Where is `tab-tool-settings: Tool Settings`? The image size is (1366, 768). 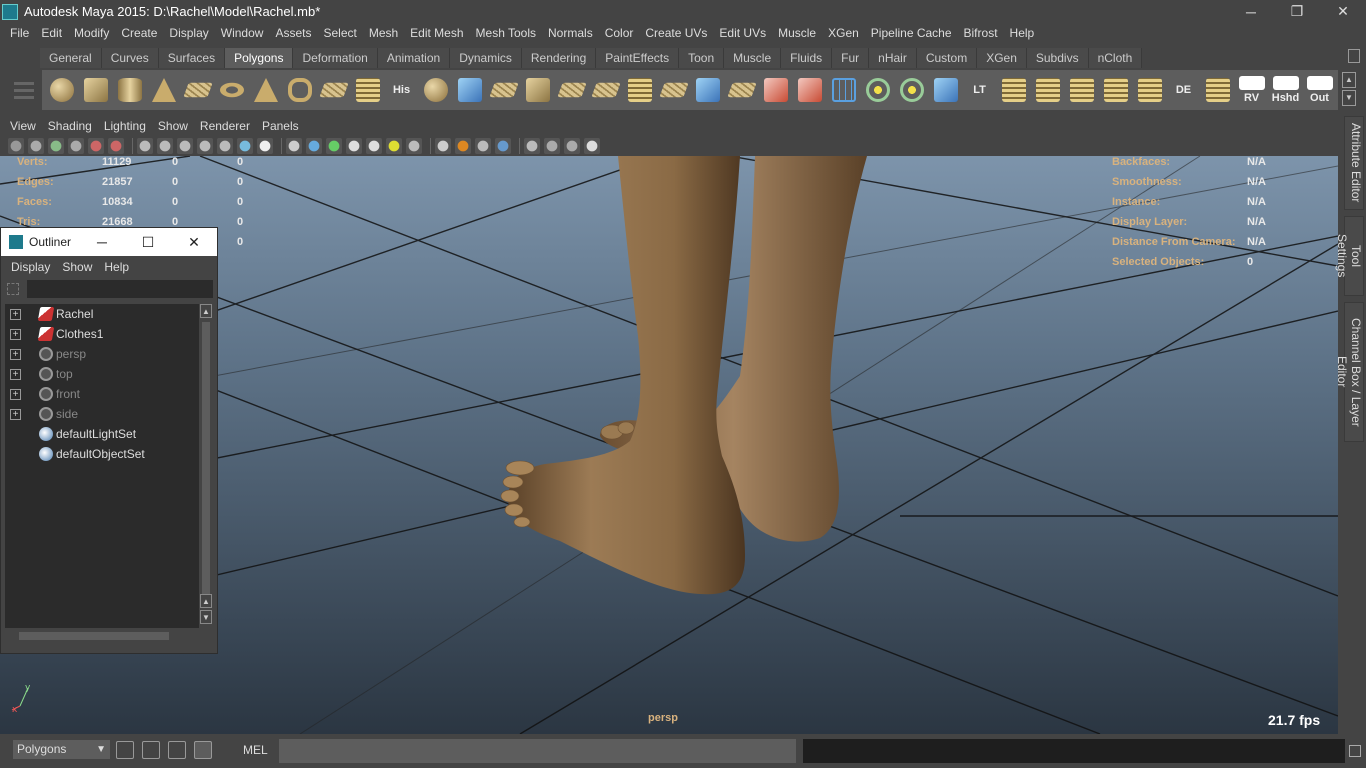 tab-tool-settings: Tool Settings is located at coordinates (1349, 256).